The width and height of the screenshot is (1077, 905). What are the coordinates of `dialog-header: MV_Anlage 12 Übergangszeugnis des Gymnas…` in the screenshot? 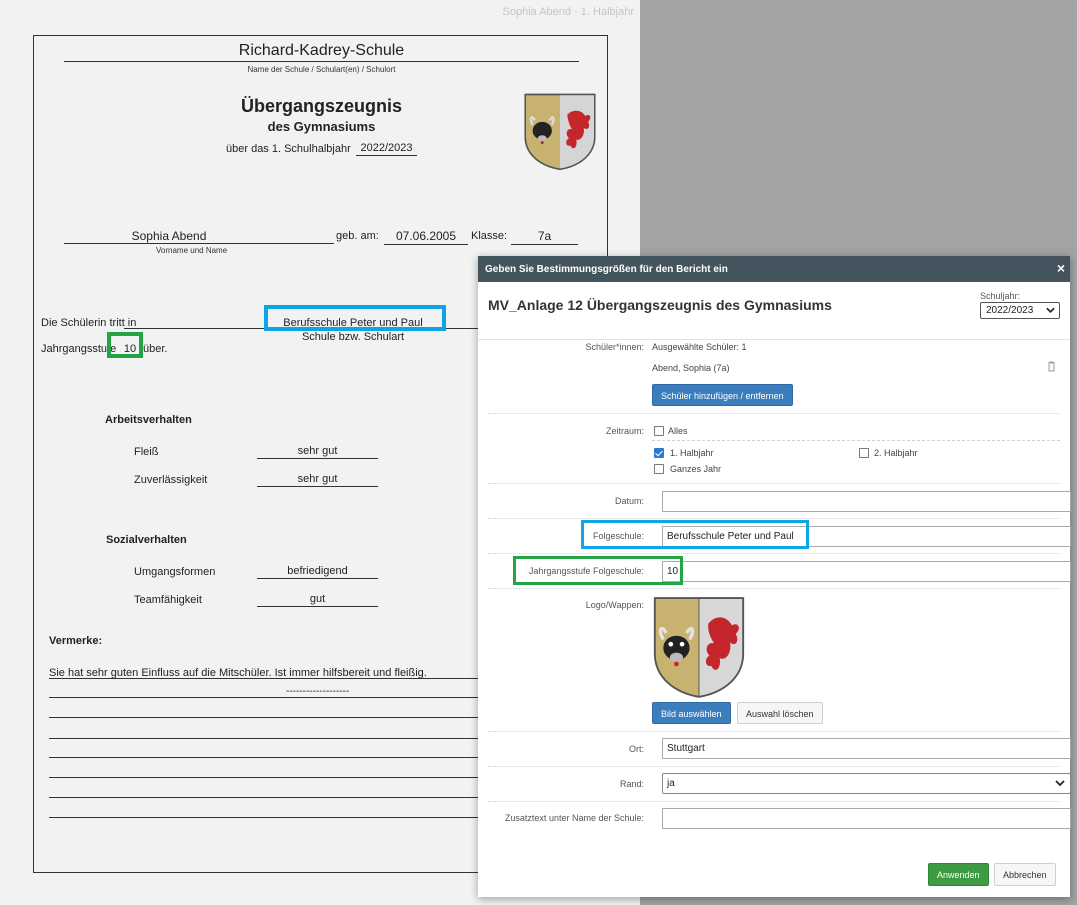 It's located at (774, 311).